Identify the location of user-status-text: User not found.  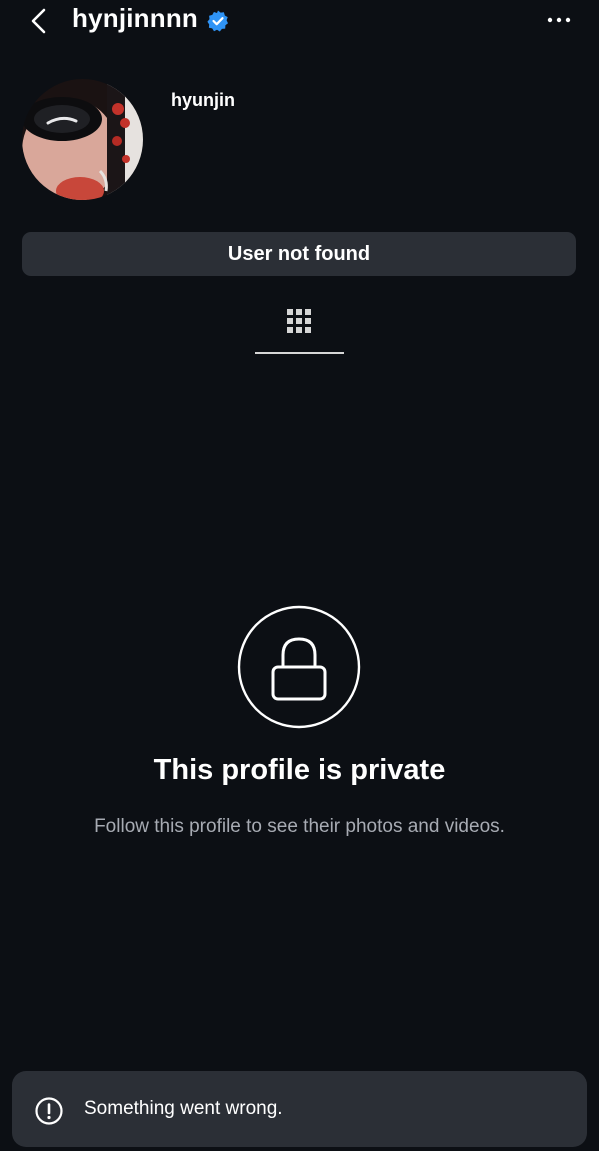
(299, 253).